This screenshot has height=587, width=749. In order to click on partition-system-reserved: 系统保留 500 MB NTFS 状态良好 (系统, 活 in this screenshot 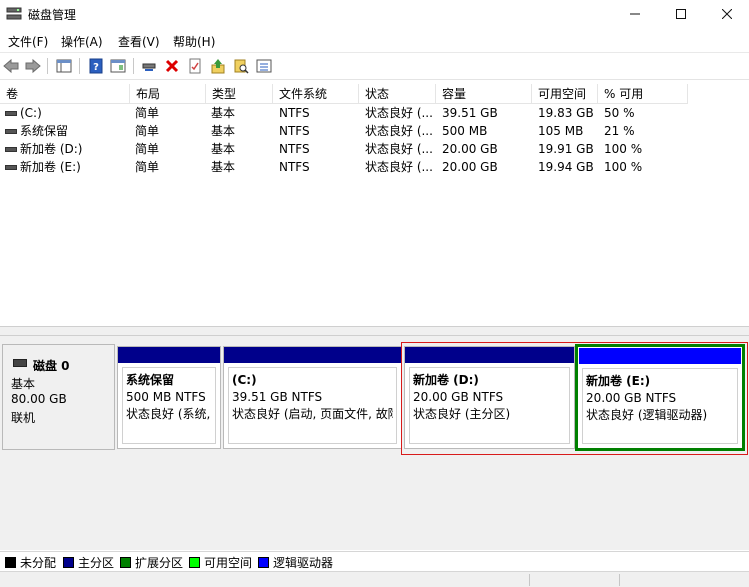, I will do `click(169, 397)`.